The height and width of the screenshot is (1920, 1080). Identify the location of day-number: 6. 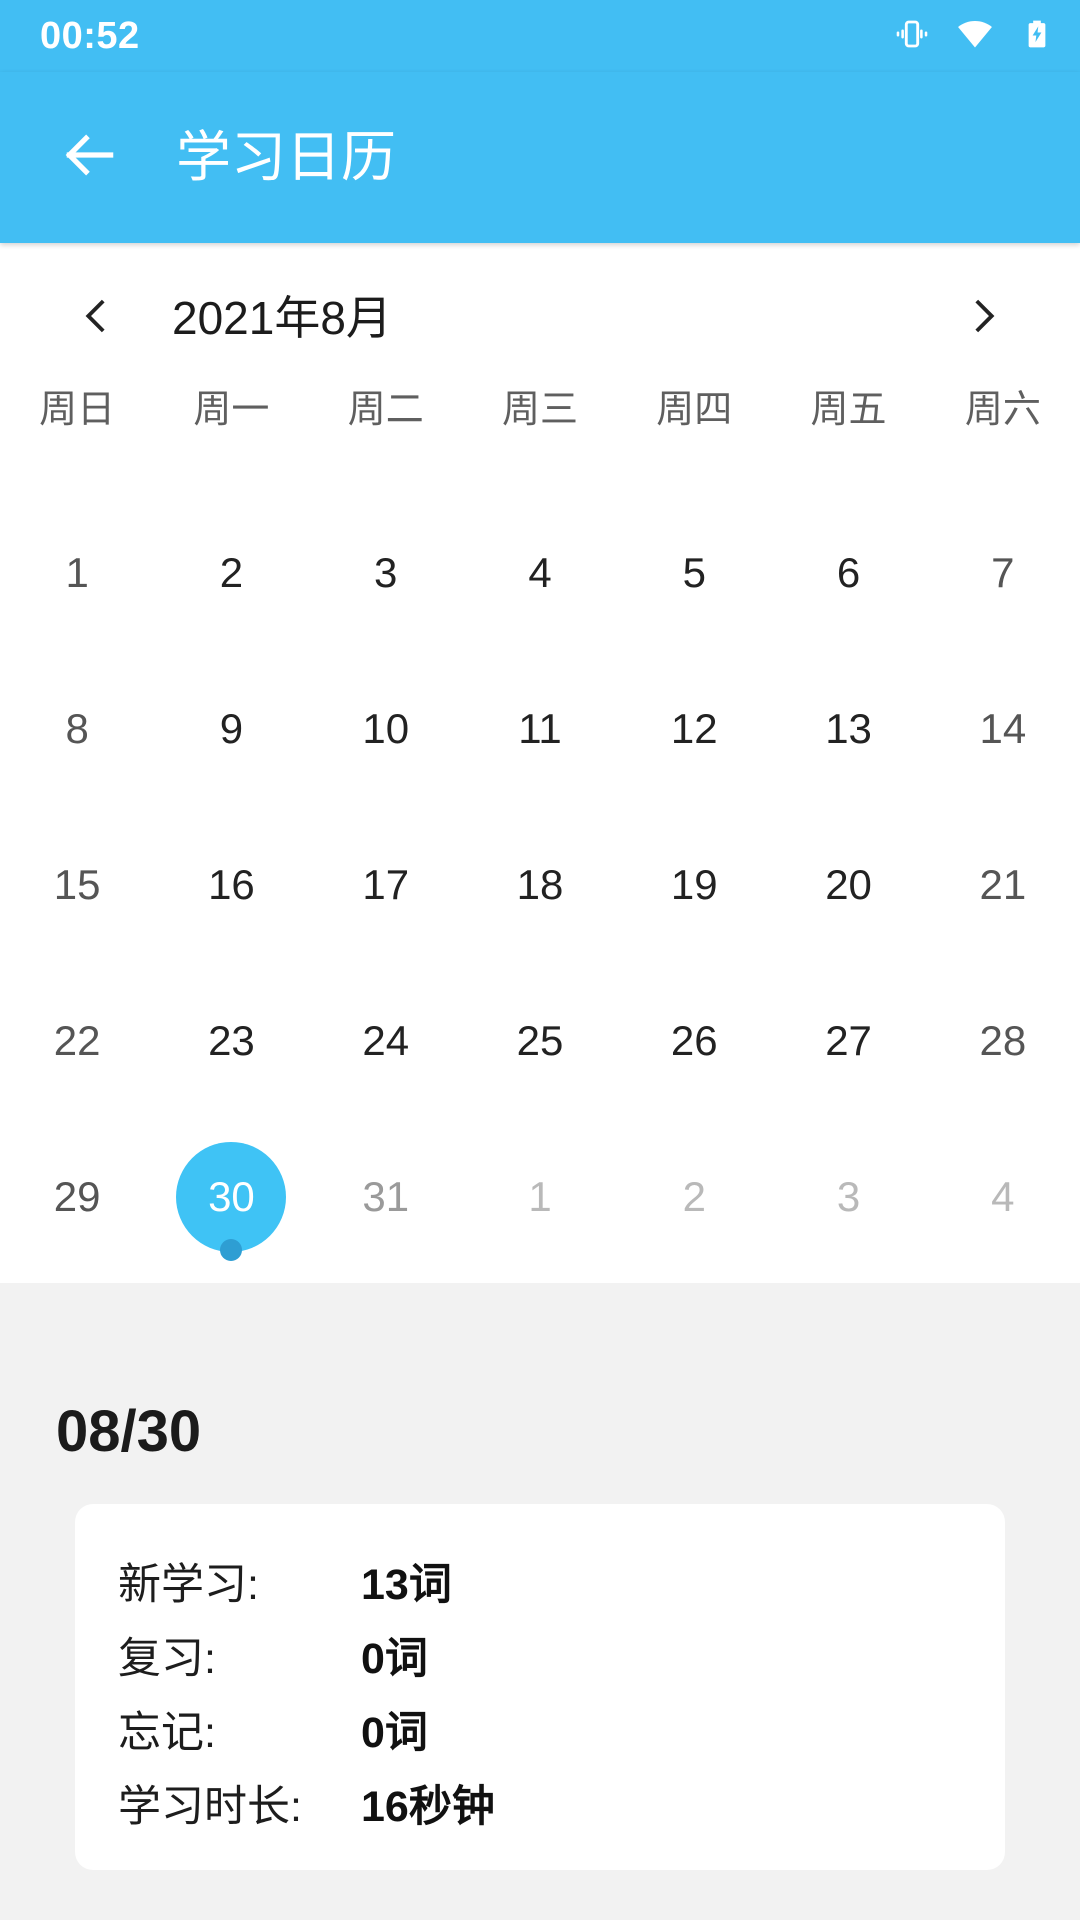
(848, 572).